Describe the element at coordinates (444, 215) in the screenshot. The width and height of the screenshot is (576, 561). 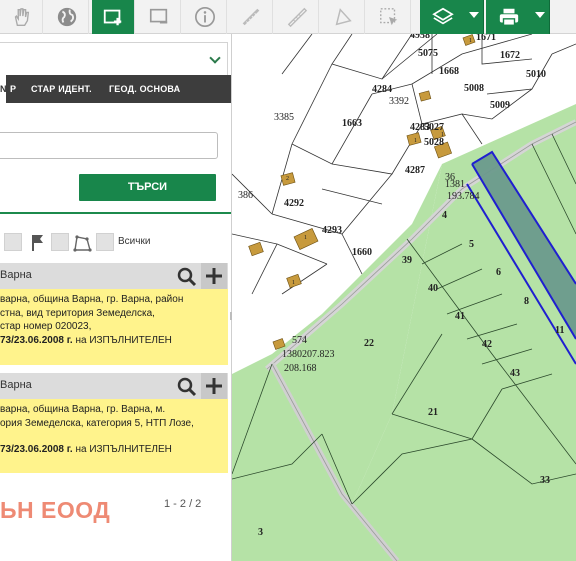
I see `map-label: 4` at that location.